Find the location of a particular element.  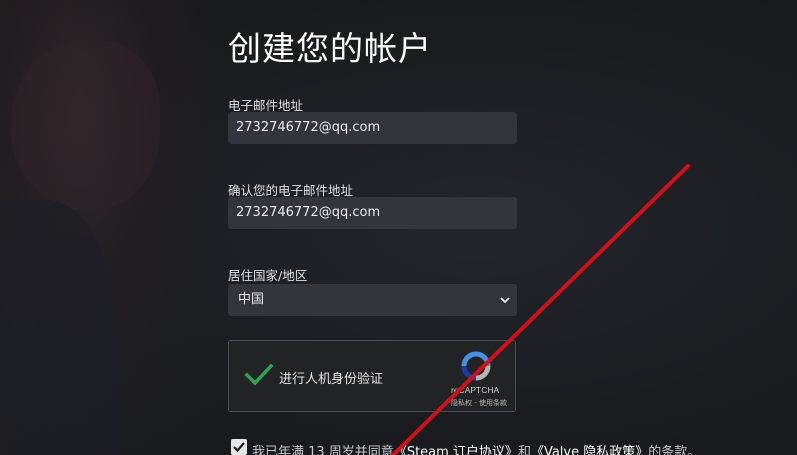

recaptcha-terms-link: 隐私权 - 使用条款 is located at coordinates (479, 403).